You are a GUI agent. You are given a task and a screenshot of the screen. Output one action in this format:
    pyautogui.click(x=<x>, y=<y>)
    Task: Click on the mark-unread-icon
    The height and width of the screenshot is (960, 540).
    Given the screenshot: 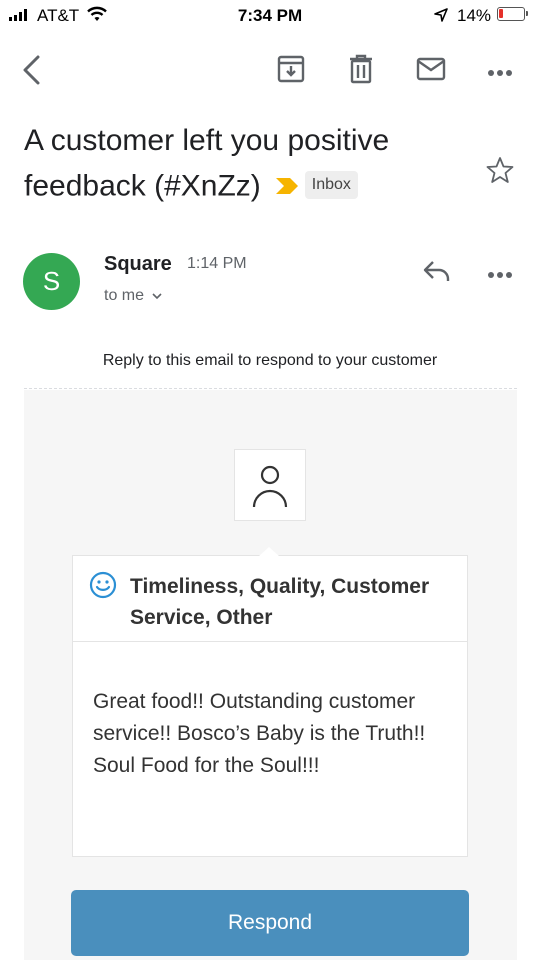 What is the action you would take?
    pyautogui.click(x=431, y=71)
    